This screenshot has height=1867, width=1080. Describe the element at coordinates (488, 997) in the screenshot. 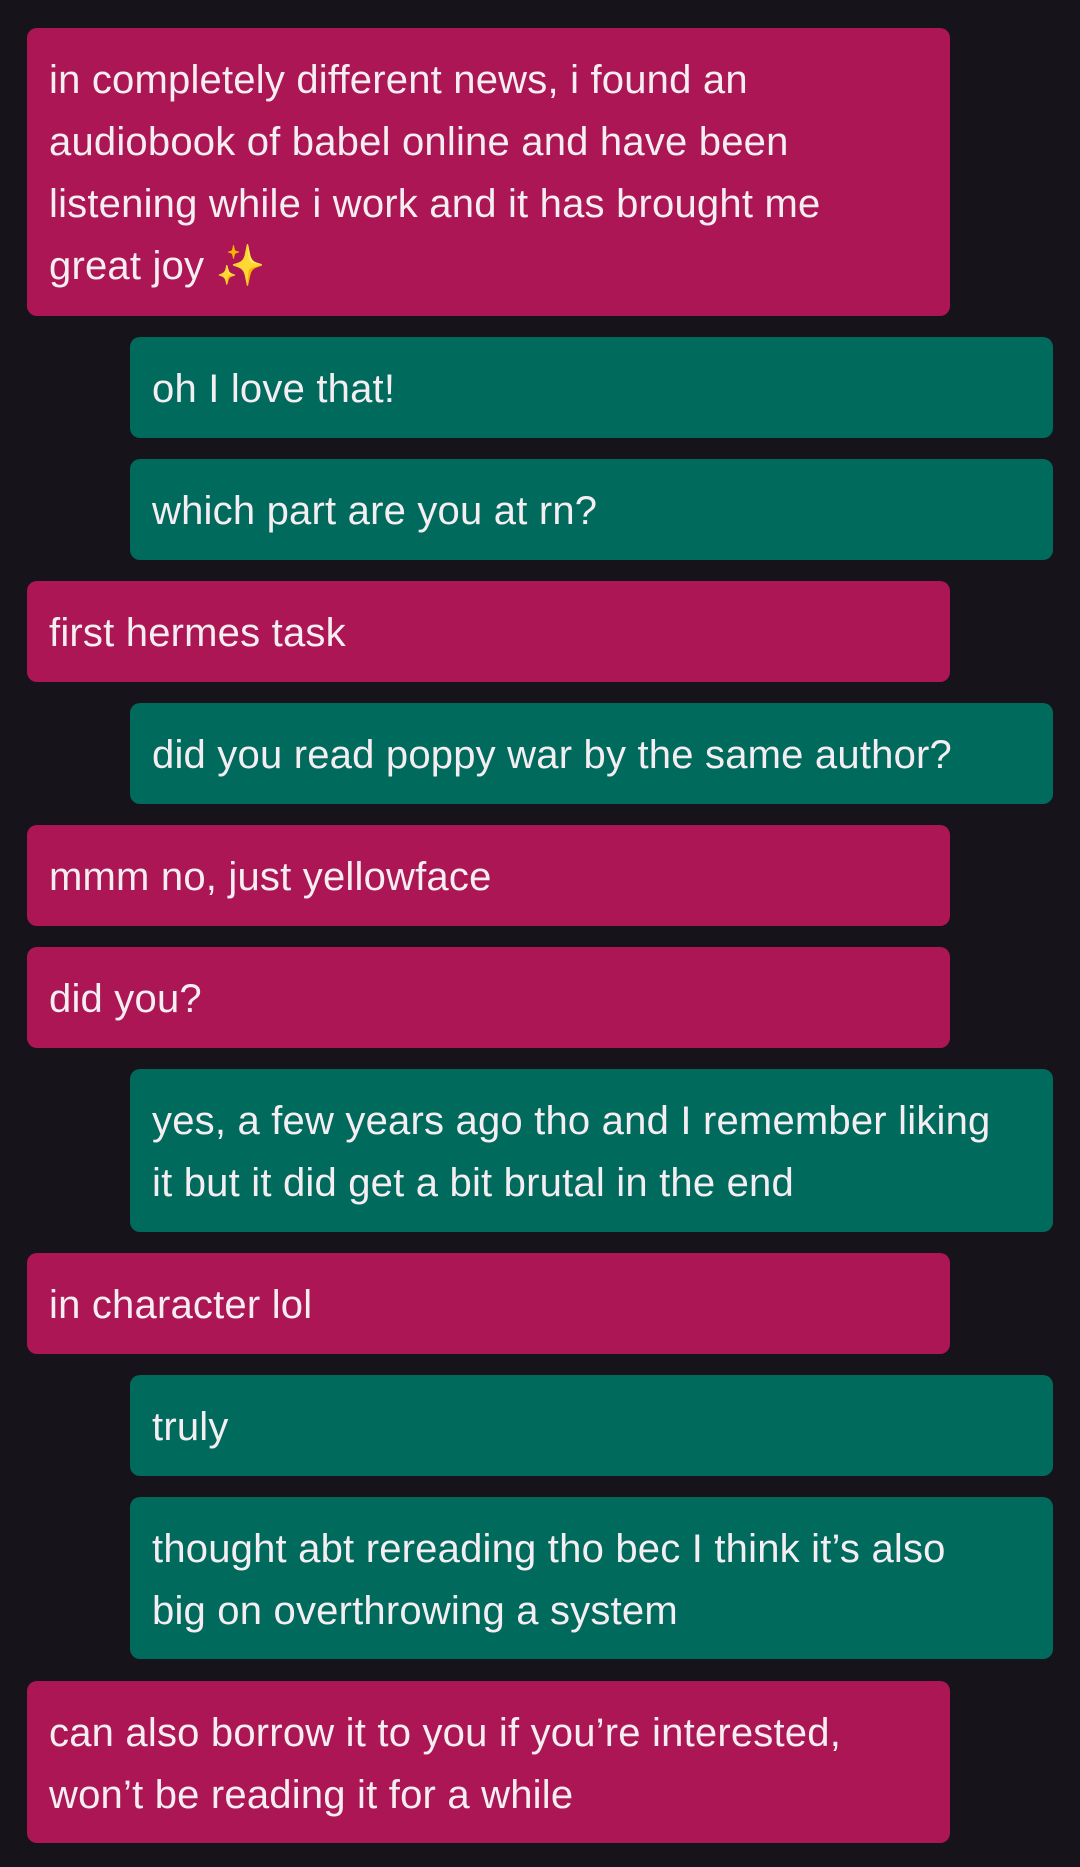

I see `message-bubble-received: did you?` at that location.